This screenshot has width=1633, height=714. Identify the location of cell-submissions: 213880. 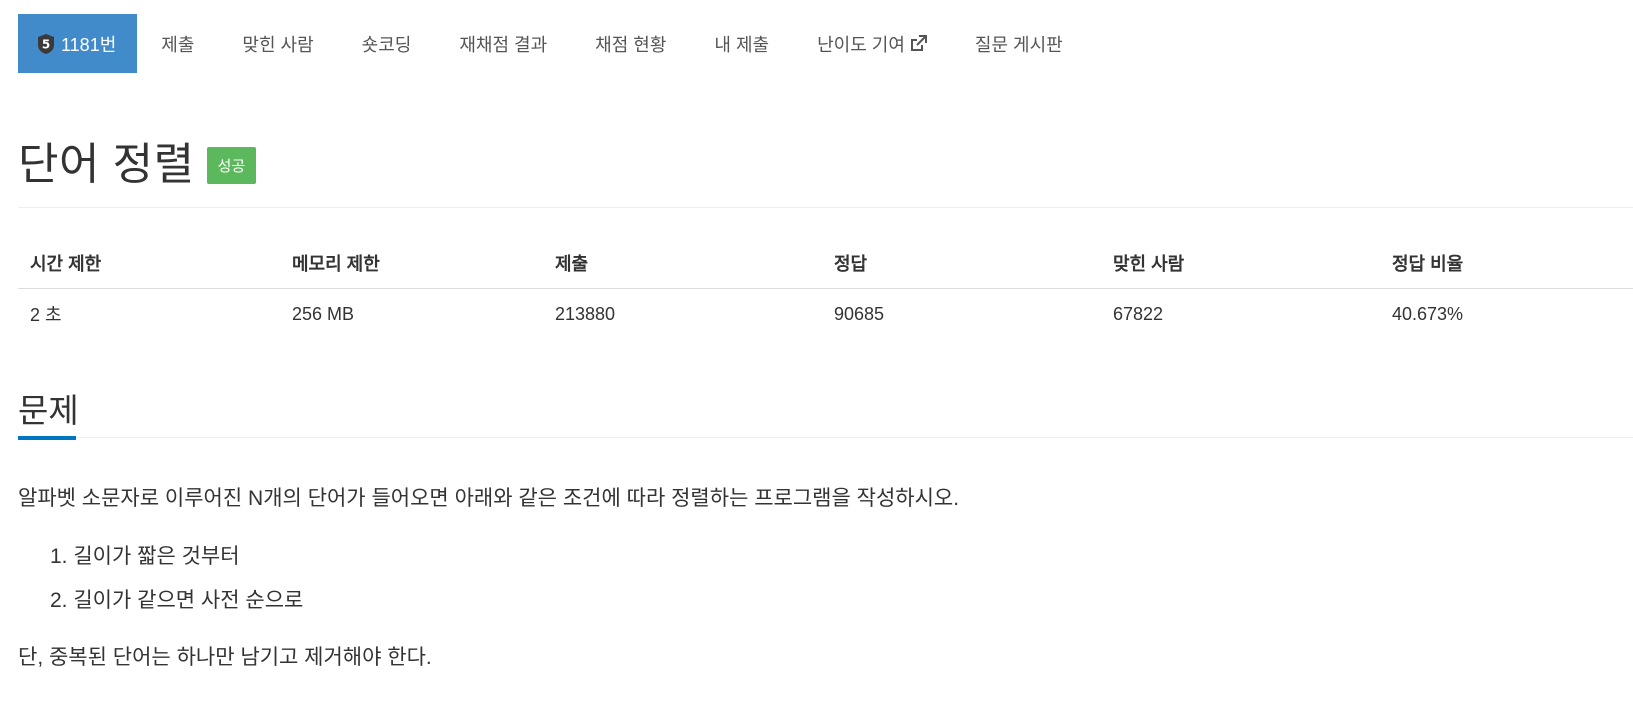
(585, 313).